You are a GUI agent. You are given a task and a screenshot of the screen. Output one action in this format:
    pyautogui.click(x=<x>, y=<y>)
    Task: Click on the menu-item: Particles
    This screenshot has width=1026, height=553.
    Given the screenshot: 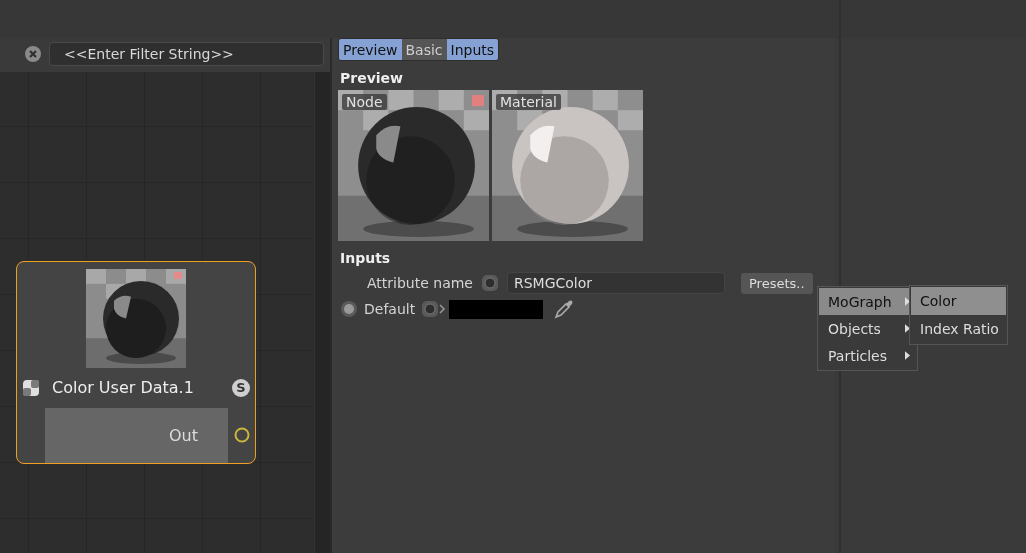 What is the action you would take?
    pyautogui.click(x=867, y=355)
    